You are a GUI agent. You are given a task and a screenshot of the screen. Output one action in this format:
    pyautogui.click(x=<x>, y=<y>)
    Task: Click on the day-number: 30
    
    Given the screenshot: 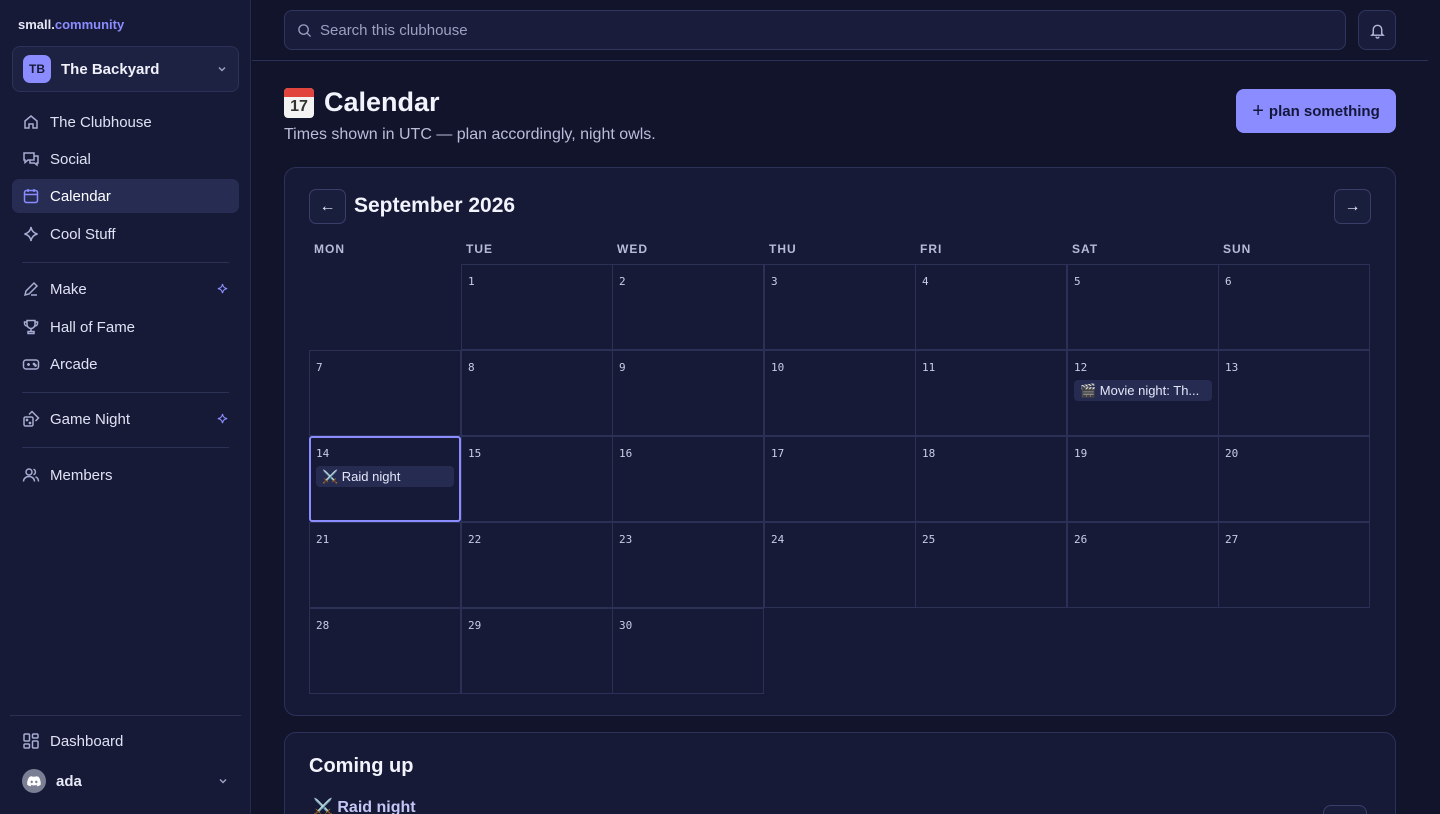 What is the action you would take?
    pyautogui.click(x=626, y=625)
    